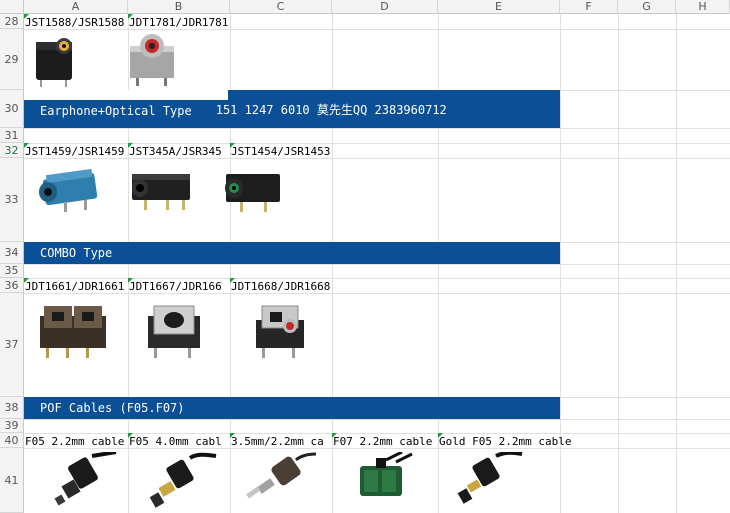 The height and width of the screenshot is (513, 730). I want to click on column-header-h: H, so click(703, 7).